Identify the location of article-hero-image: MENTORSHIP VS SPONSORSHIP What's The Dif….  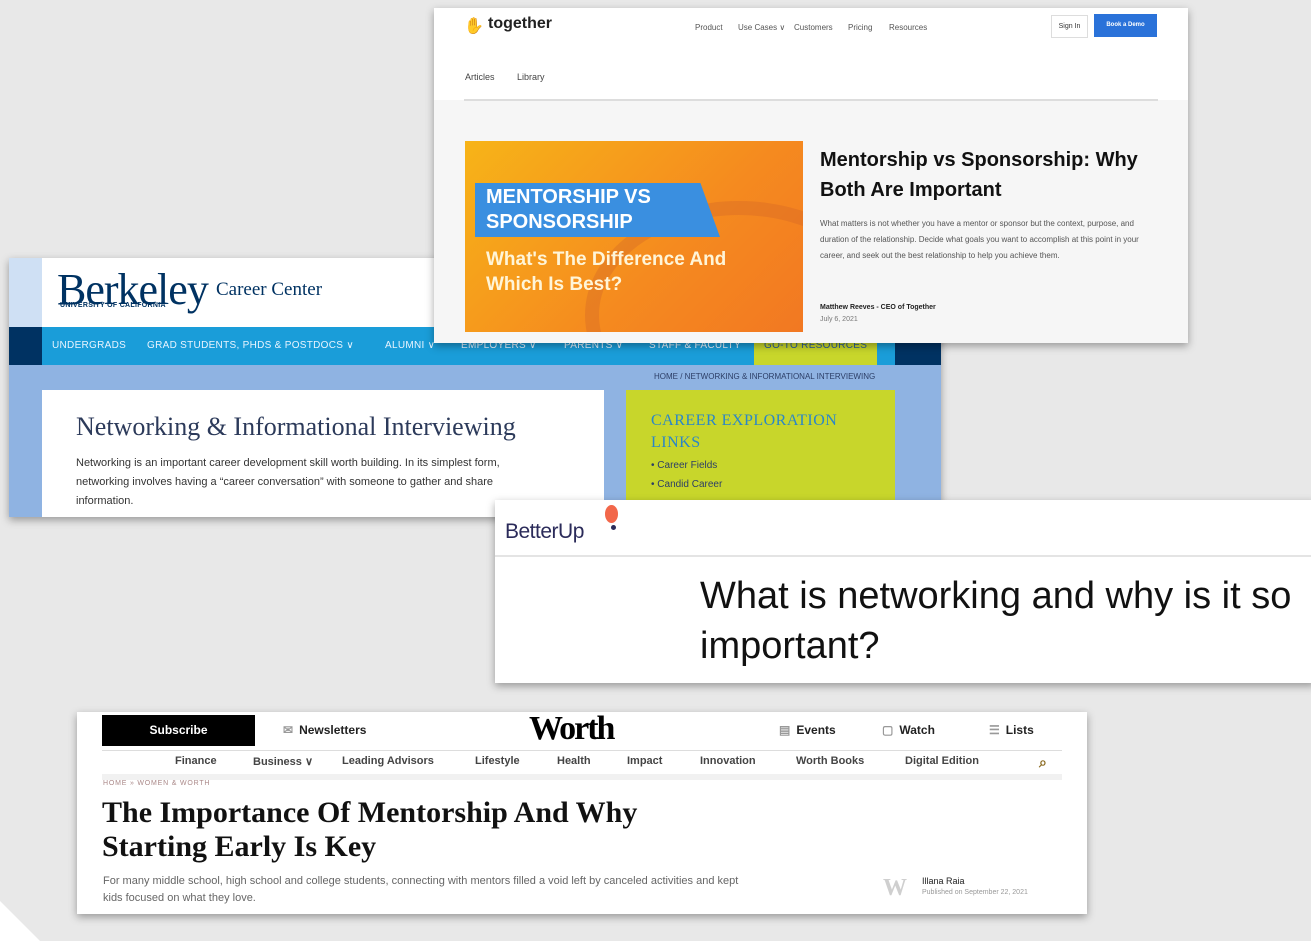
(634, 236).